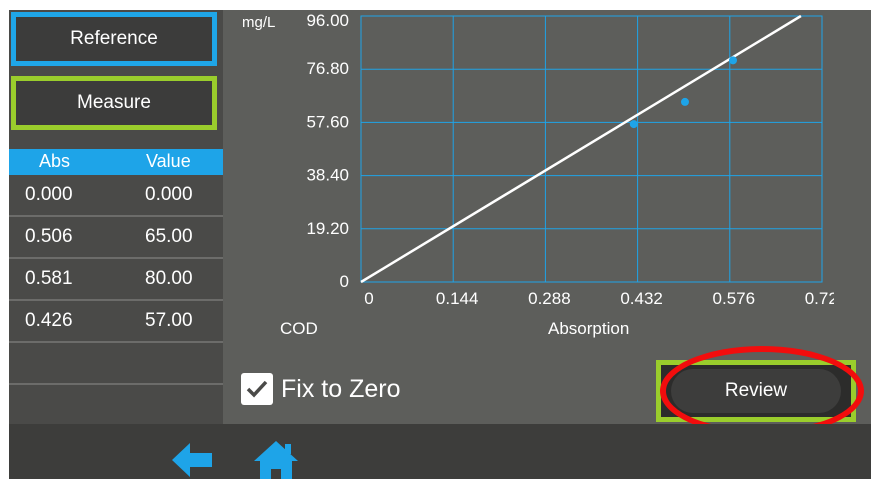  I want to click on chart-title: COD, so click(299, 328).